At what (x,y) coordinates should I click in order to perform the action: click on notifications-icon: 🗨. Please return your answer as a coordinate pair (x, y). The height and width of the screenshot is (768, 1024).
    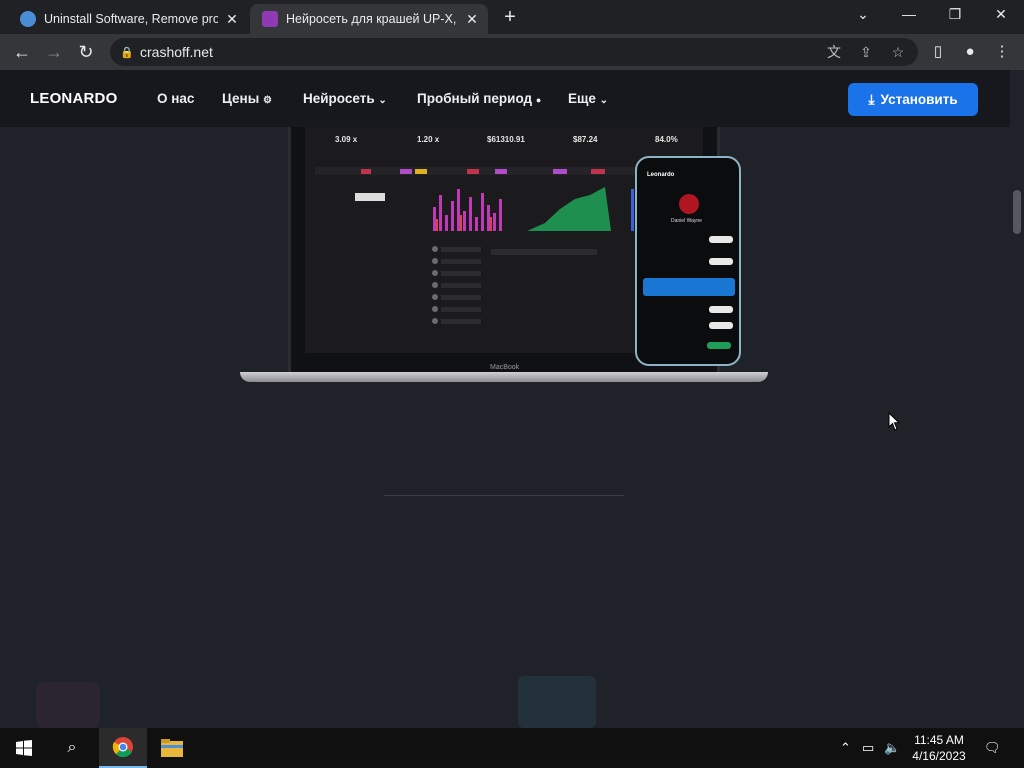
    Looking at the image, I should click on (992, 748).